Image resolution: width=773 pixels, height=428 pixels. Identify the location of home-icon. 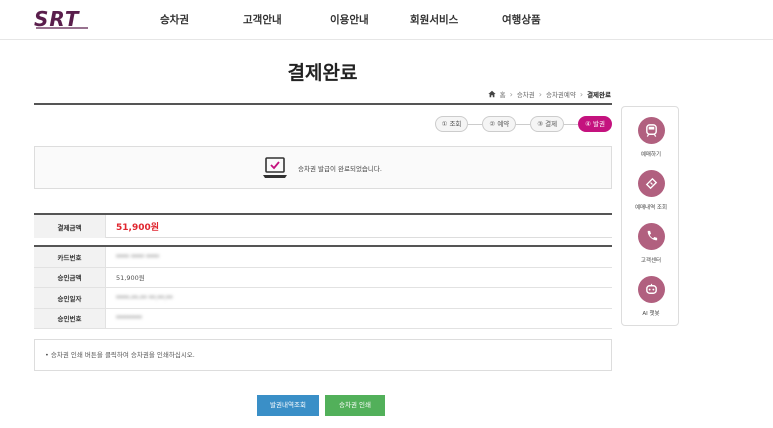
(492, 94).